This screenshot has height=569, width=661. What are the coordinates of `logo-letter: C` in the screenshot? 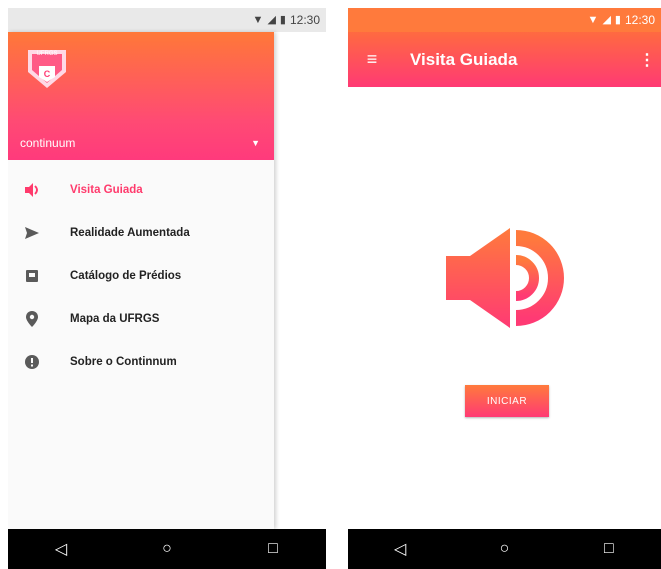 It's located at (47, 74).